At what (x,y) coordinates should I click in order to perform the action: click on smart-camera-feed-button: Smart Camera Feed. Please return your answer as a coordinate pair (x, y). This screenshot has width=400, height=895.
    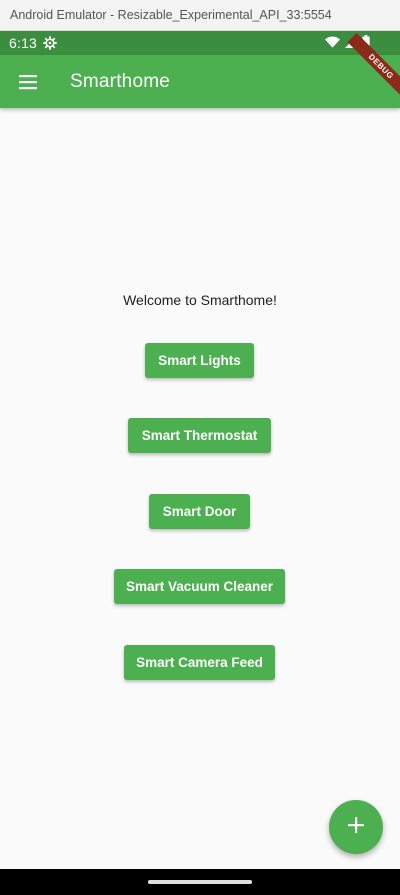
    Looking at the image, I should click on (199, 662).